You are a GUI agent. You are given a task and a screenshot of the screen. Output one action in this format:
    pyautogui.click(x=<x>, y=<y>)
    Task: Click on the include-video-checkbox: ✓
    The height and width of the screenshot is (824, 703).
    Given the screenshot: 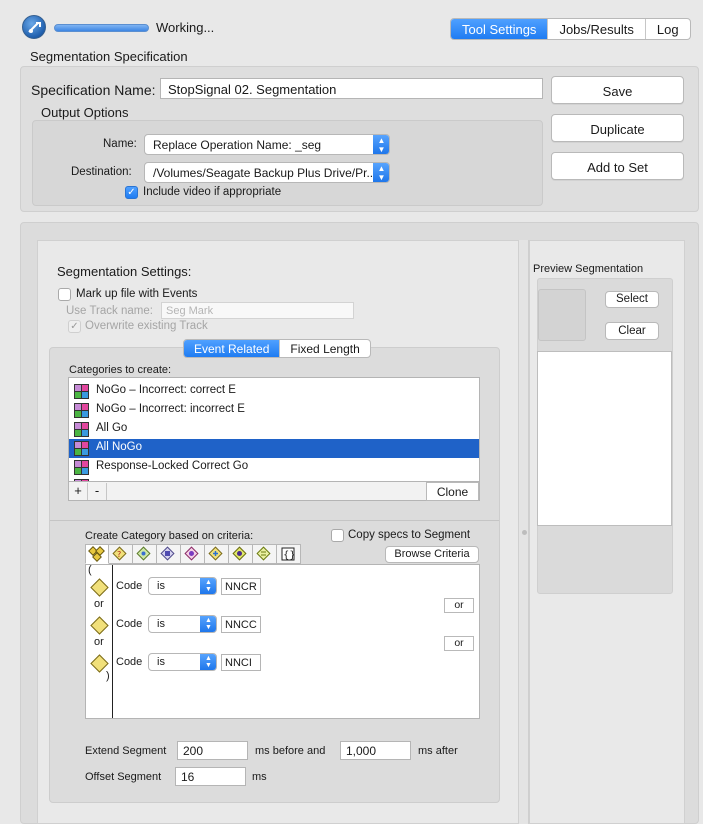 What is the action you would take?
    pyautogui.click(x=131, y=192)
    